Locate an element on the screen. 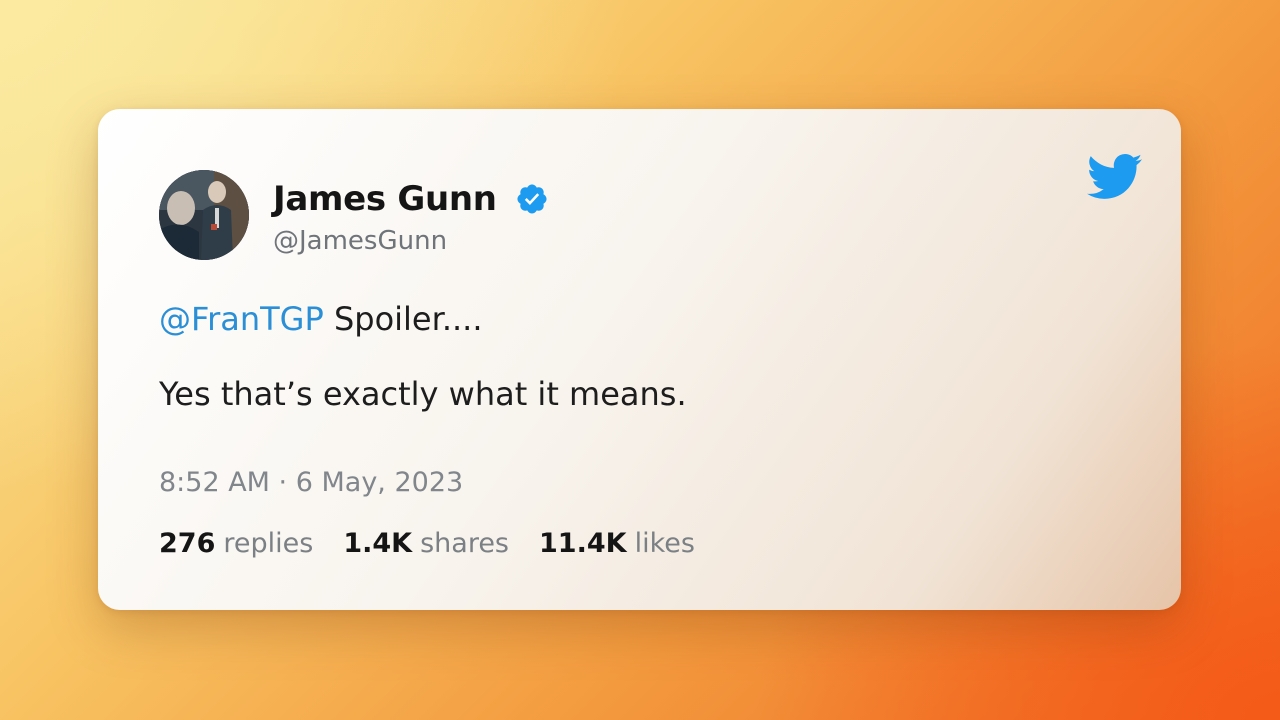 Image resolution: width=1280 pixels, height=720 pixels. replies-count: 276 is located at coordinates (187, 543).